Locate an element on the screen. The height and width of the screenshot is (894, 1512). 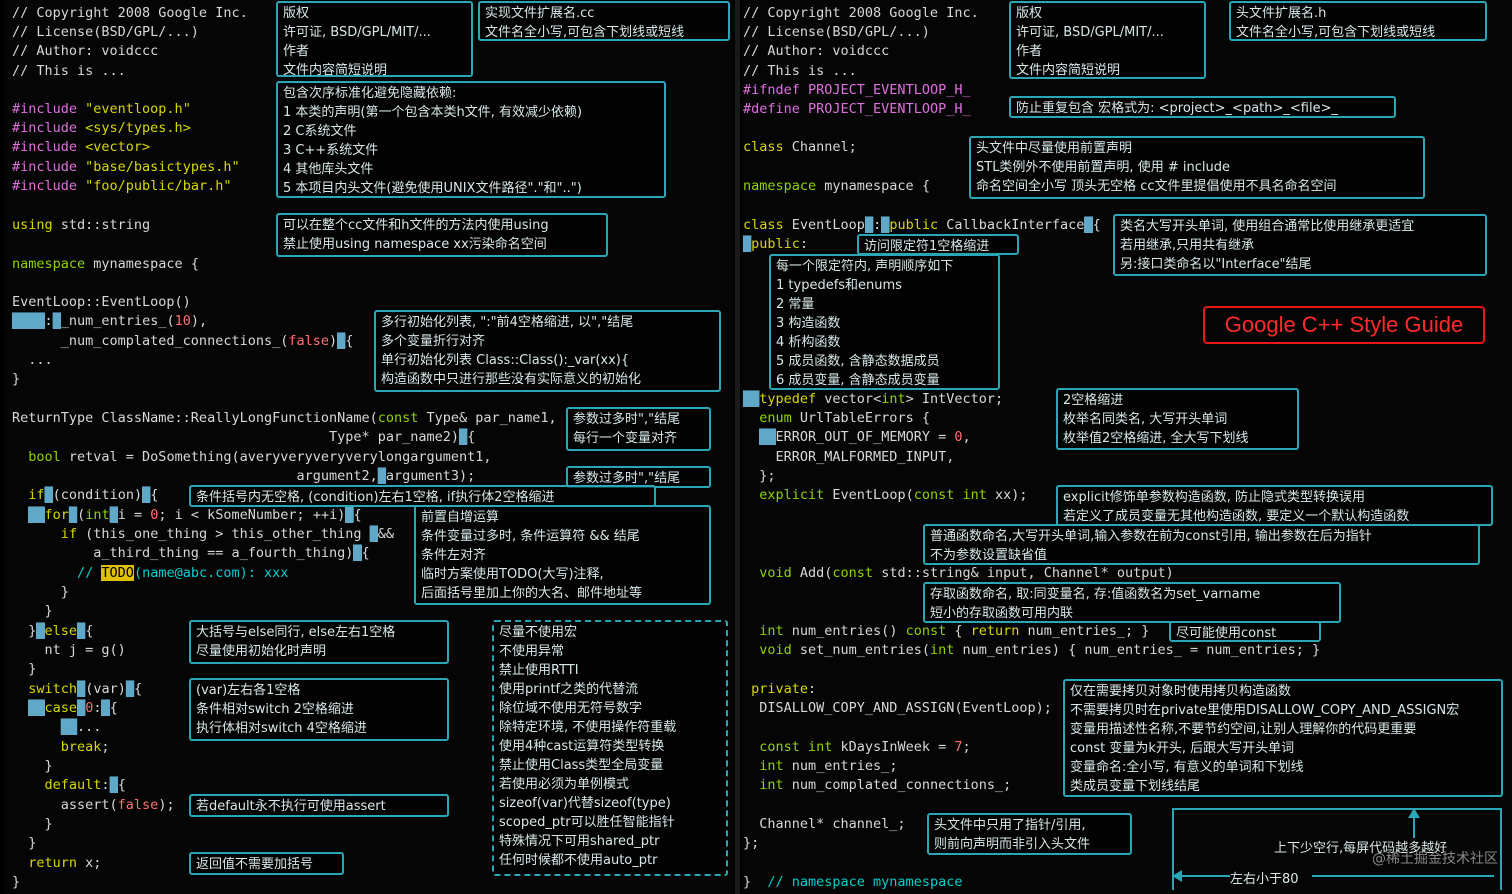
code-line: // Copyright 2008 Google Inc. is located at coordinates (861, 13).